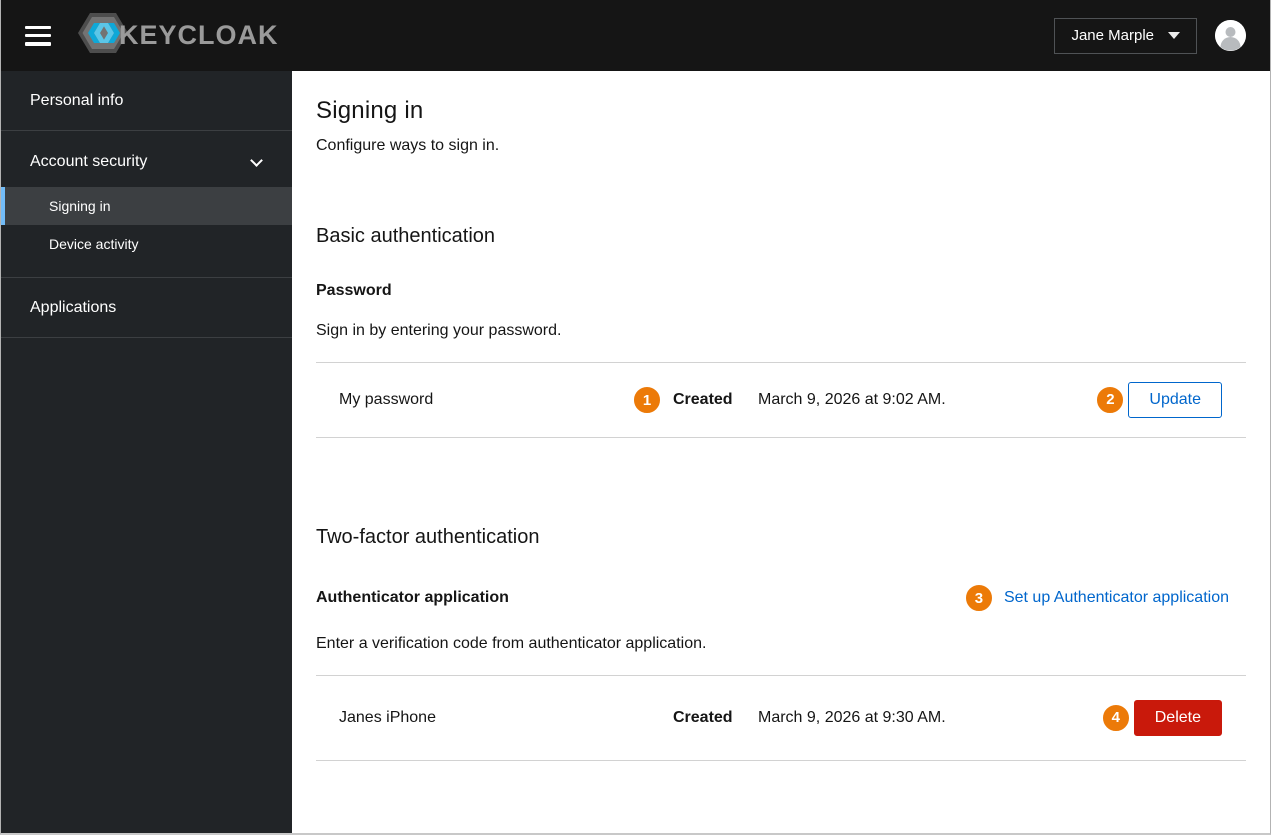  I want to click on sidebar-item-device-activity: Device activity, so click(146, 244).